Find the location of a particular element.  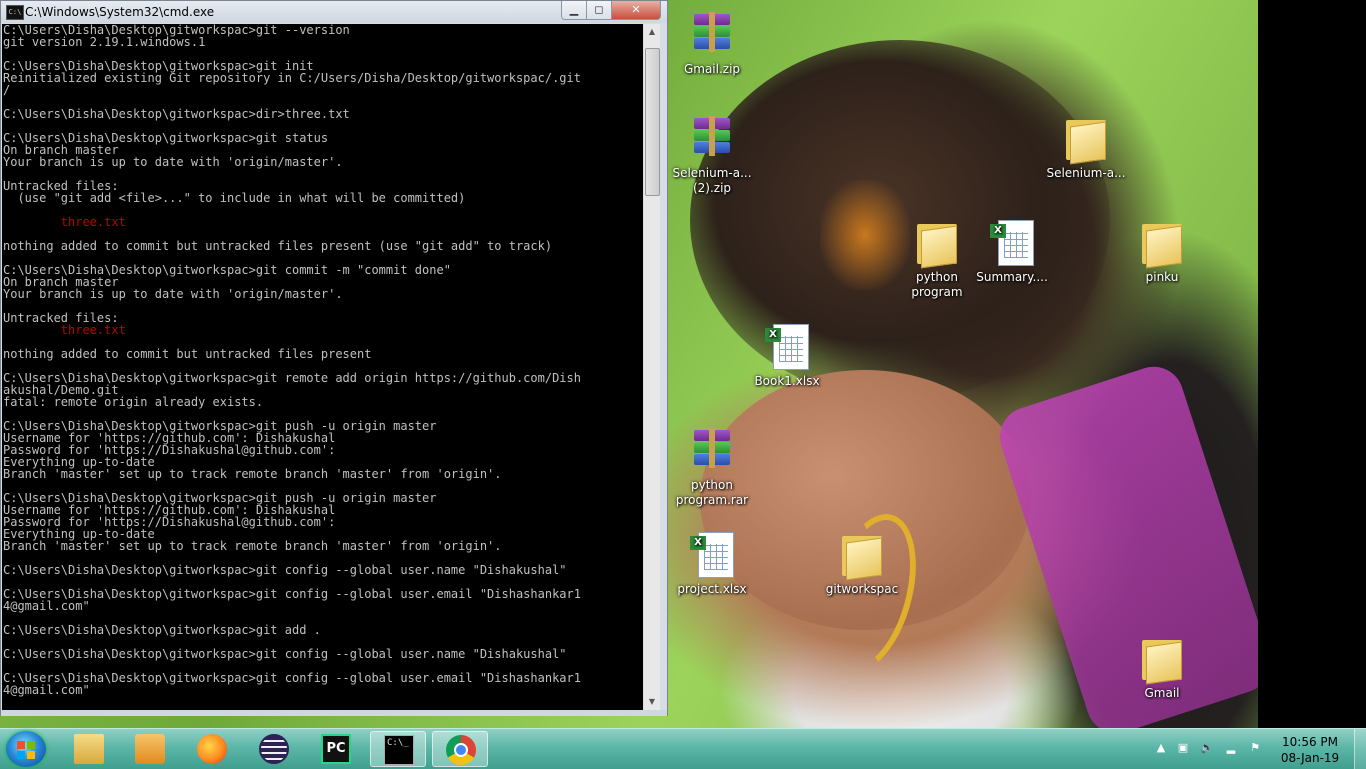

volume-icon: 🔈 is located at coordinates (1207, 748).